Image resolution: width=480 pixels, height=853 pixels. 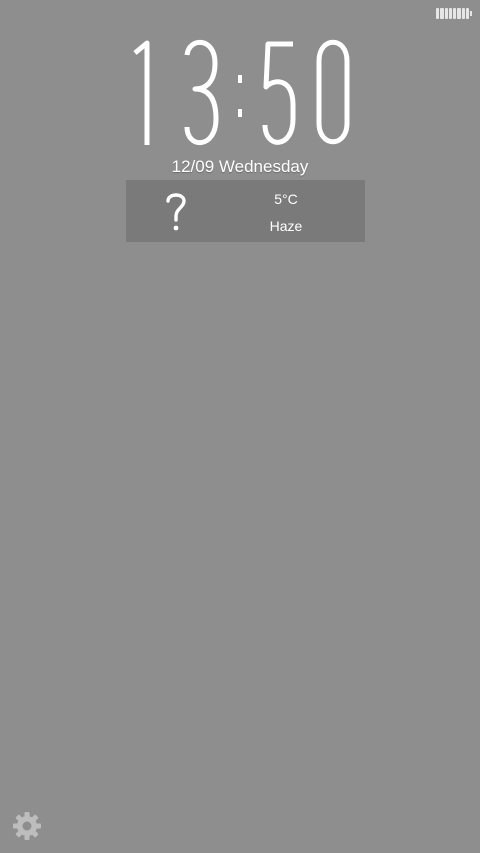 What do you see at coordinates (471, 13) in the screenshot?
I see `battery-tip` at bounding box center [471, 13].